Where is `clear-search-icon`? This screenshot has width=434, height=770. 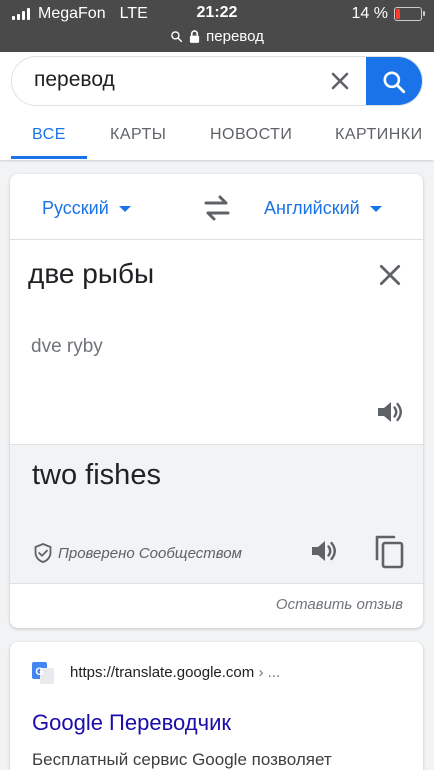
clear-search-icon is located at coordinates (340, 81).